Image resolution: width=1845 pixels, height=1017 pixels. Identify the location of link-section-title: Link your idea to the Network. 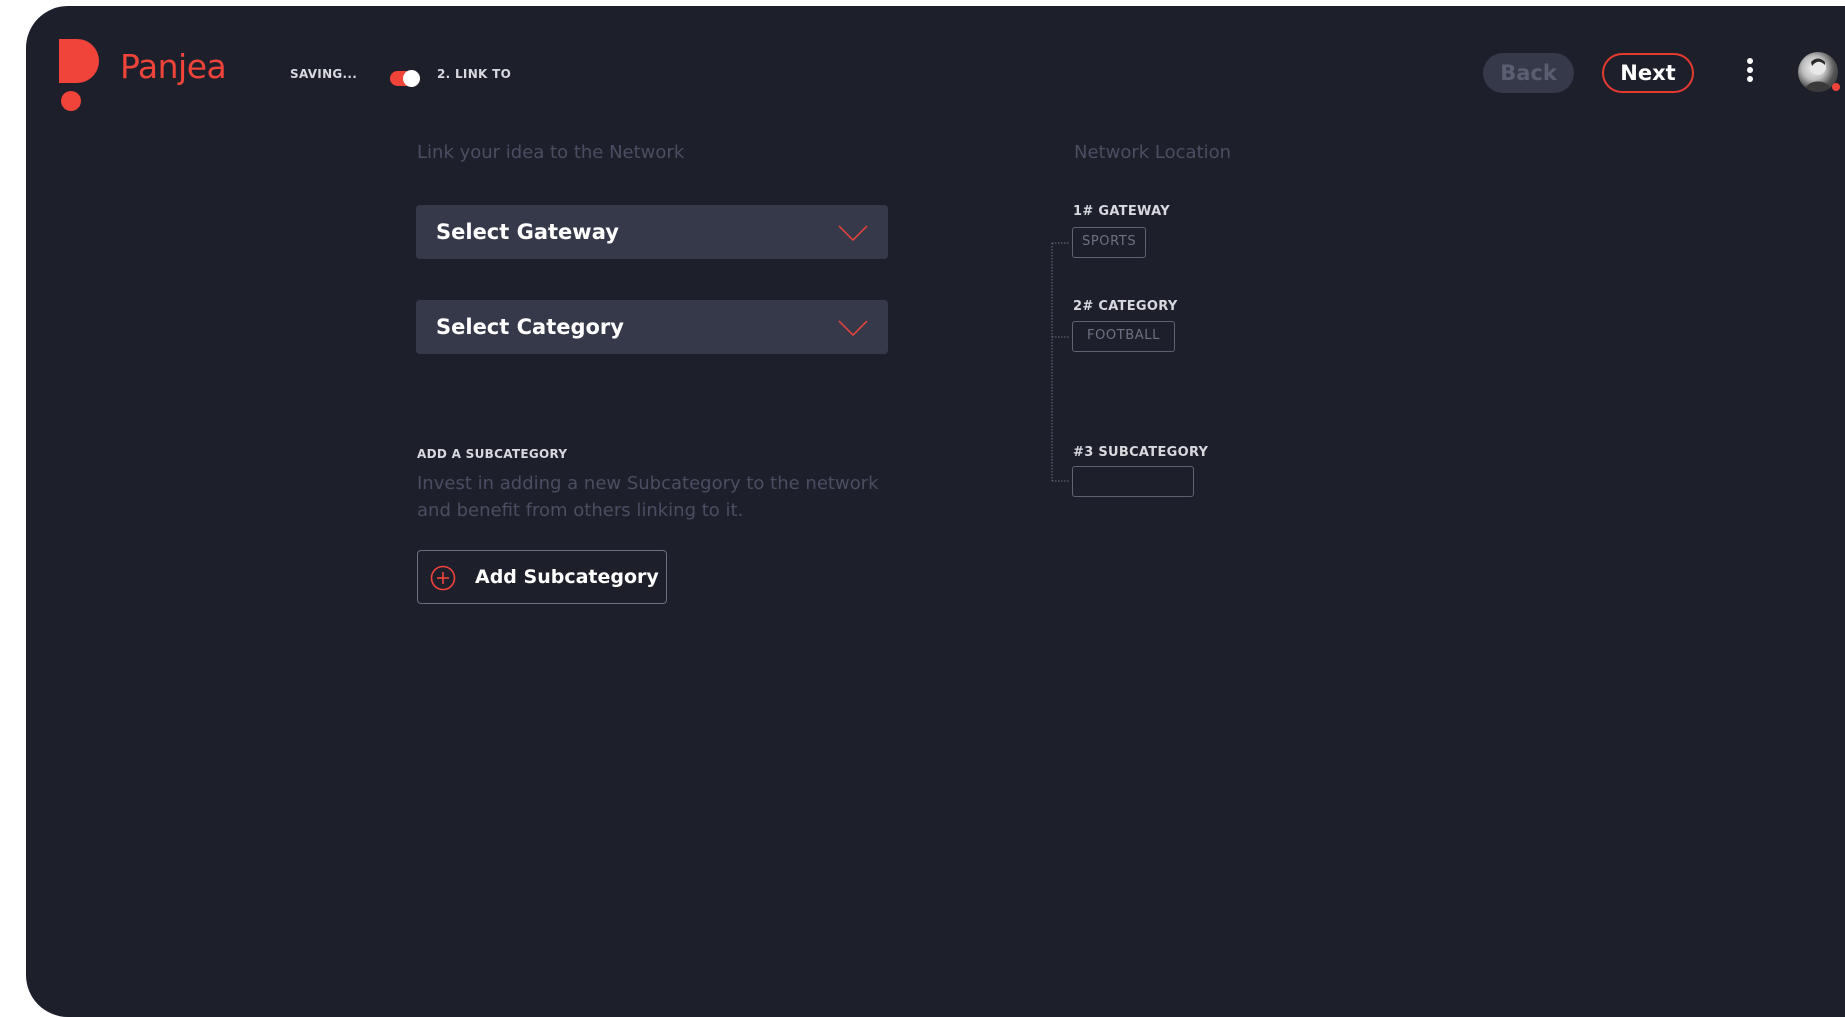
(551, 152).